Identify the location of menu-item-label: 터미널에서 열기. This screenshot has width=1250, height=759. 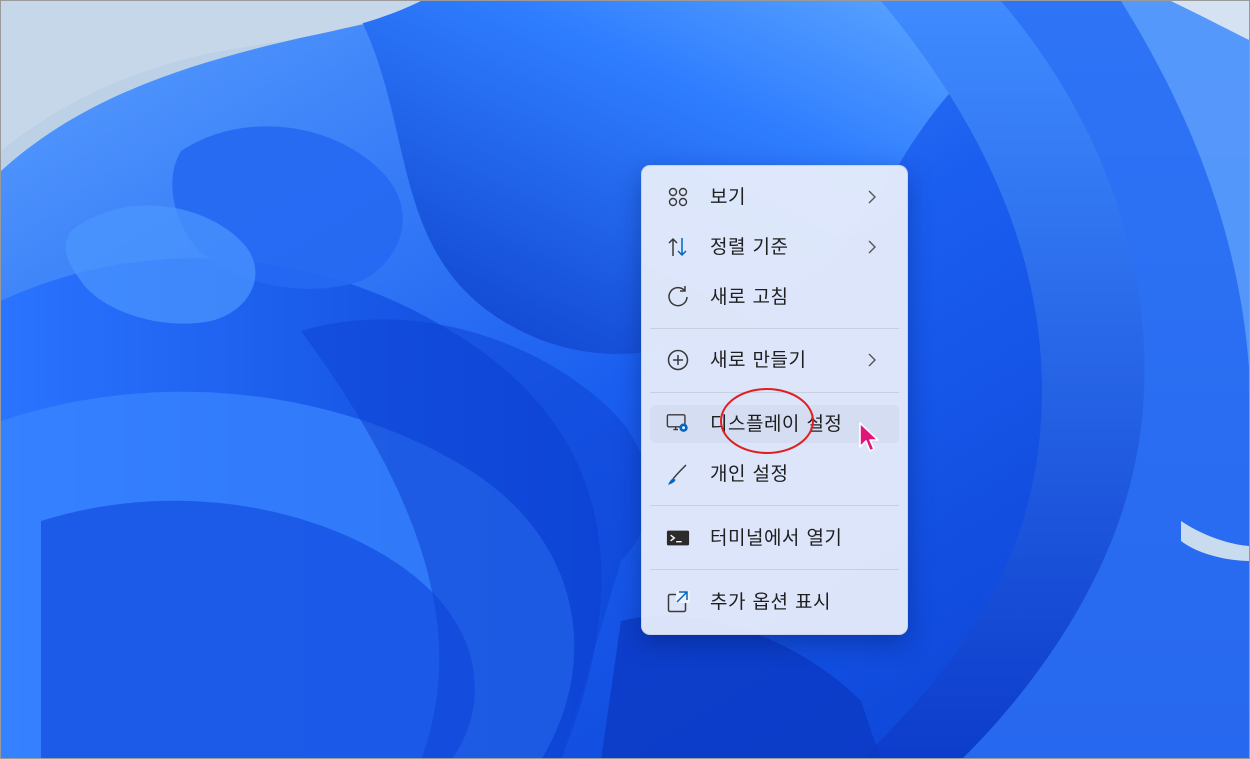
(776, 538).